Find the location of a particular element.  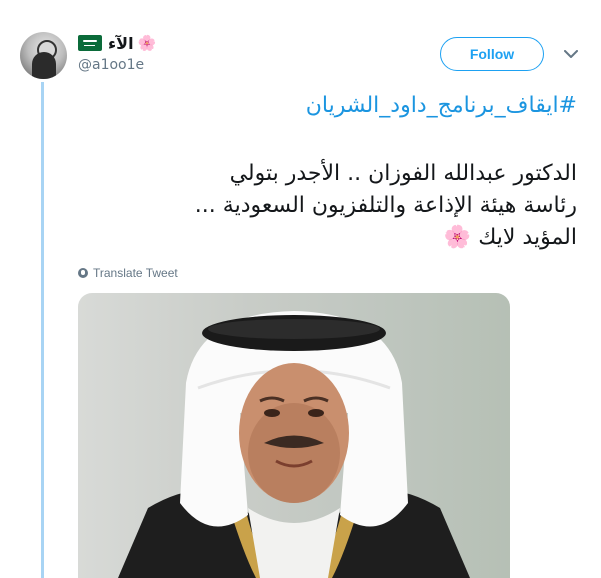

translate-tweet-link: Translate Tweet is located at coordinates (128, 273).